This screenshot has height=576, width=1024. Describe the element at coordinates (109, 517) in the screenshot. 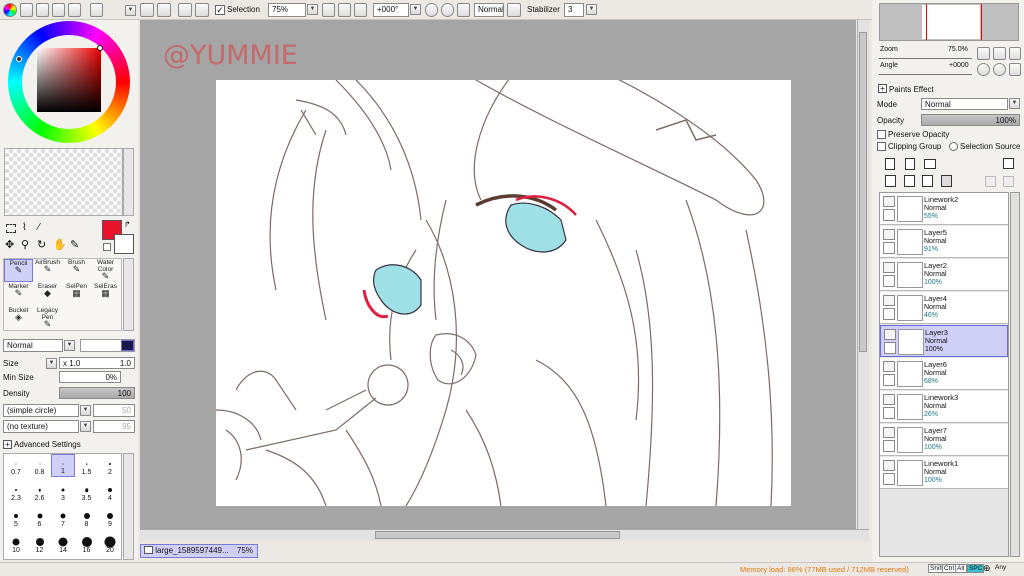

I see `brush-size-cell: 9` at that location.